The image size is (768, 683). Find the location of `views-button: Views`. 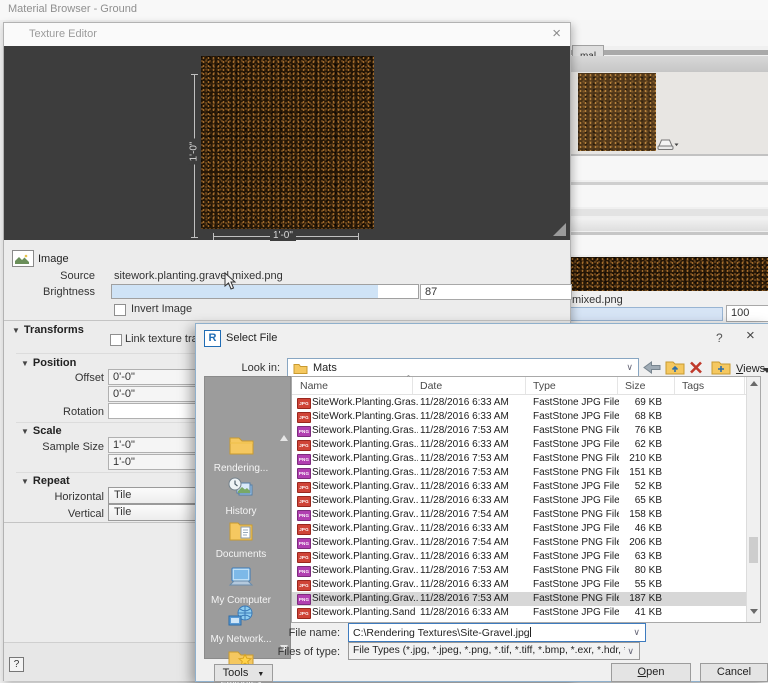

views-button: Views is located at coordinates (750, 369).